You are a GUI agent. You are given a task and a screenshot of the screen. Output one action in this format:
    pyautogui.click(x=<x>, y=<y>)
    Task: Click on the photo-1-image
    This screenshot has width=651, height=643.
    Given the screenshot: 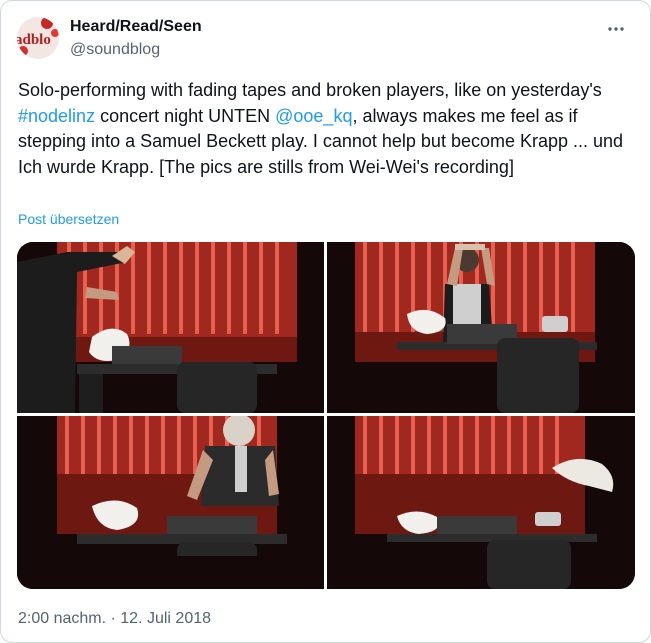 What is the action you would take?
    pyautogui.click(x=170, y=327)
    